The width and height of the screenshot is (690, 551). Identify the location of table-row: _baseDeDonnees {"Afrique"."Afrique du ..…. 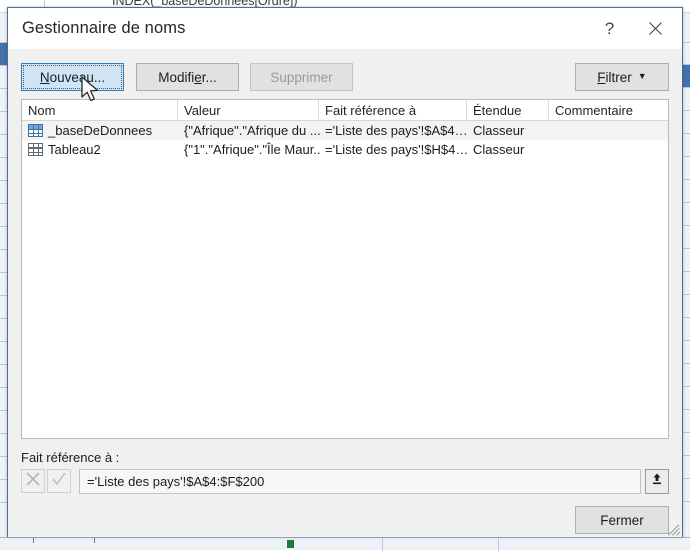
(345, 130).